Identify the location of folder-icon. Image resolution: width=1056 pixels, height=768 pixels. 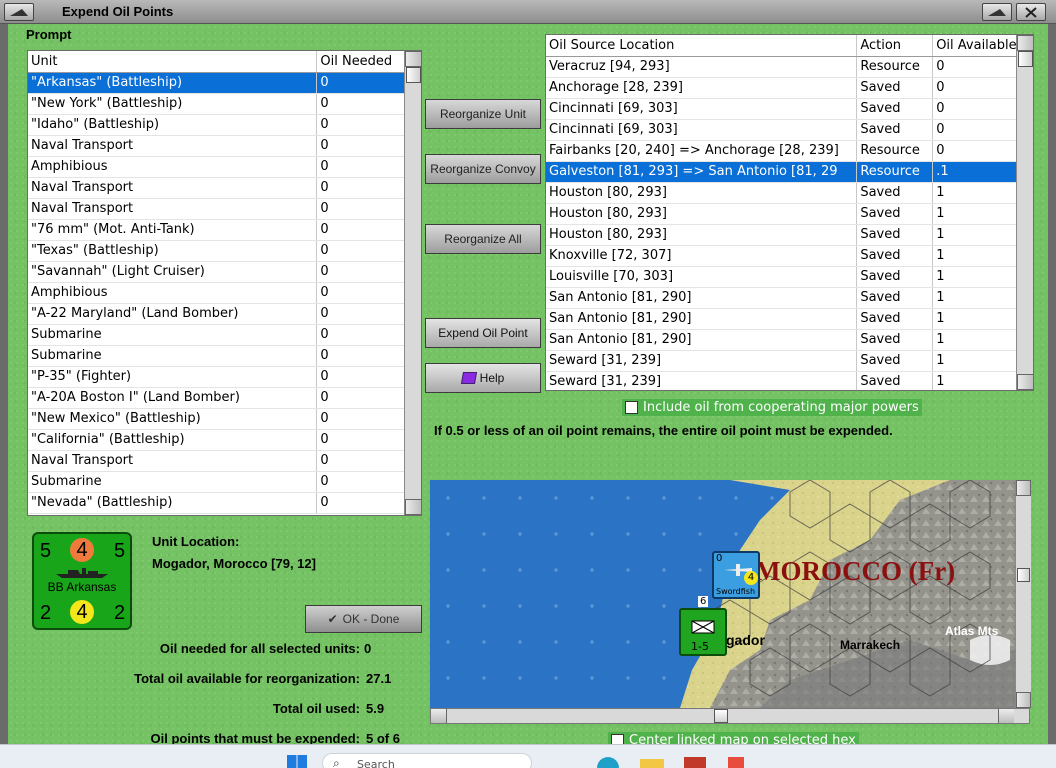
(652, 763).